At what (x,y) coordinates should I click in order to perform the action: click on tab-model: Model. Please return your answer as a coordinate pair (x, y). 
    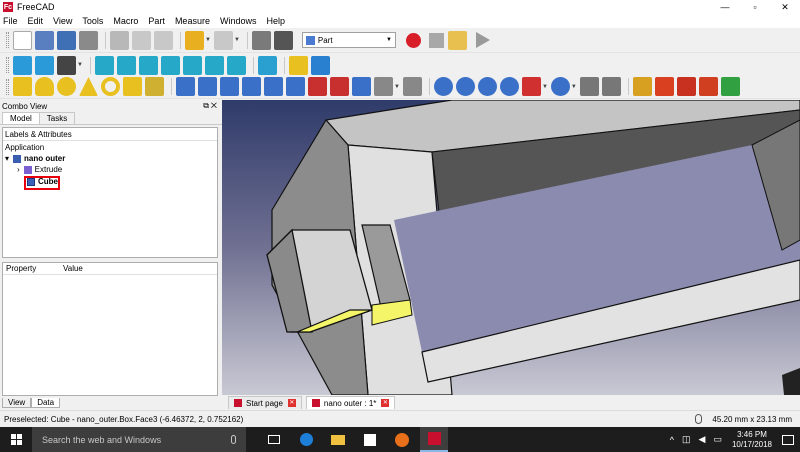
    Looking at the image, I should click on (21, 118).